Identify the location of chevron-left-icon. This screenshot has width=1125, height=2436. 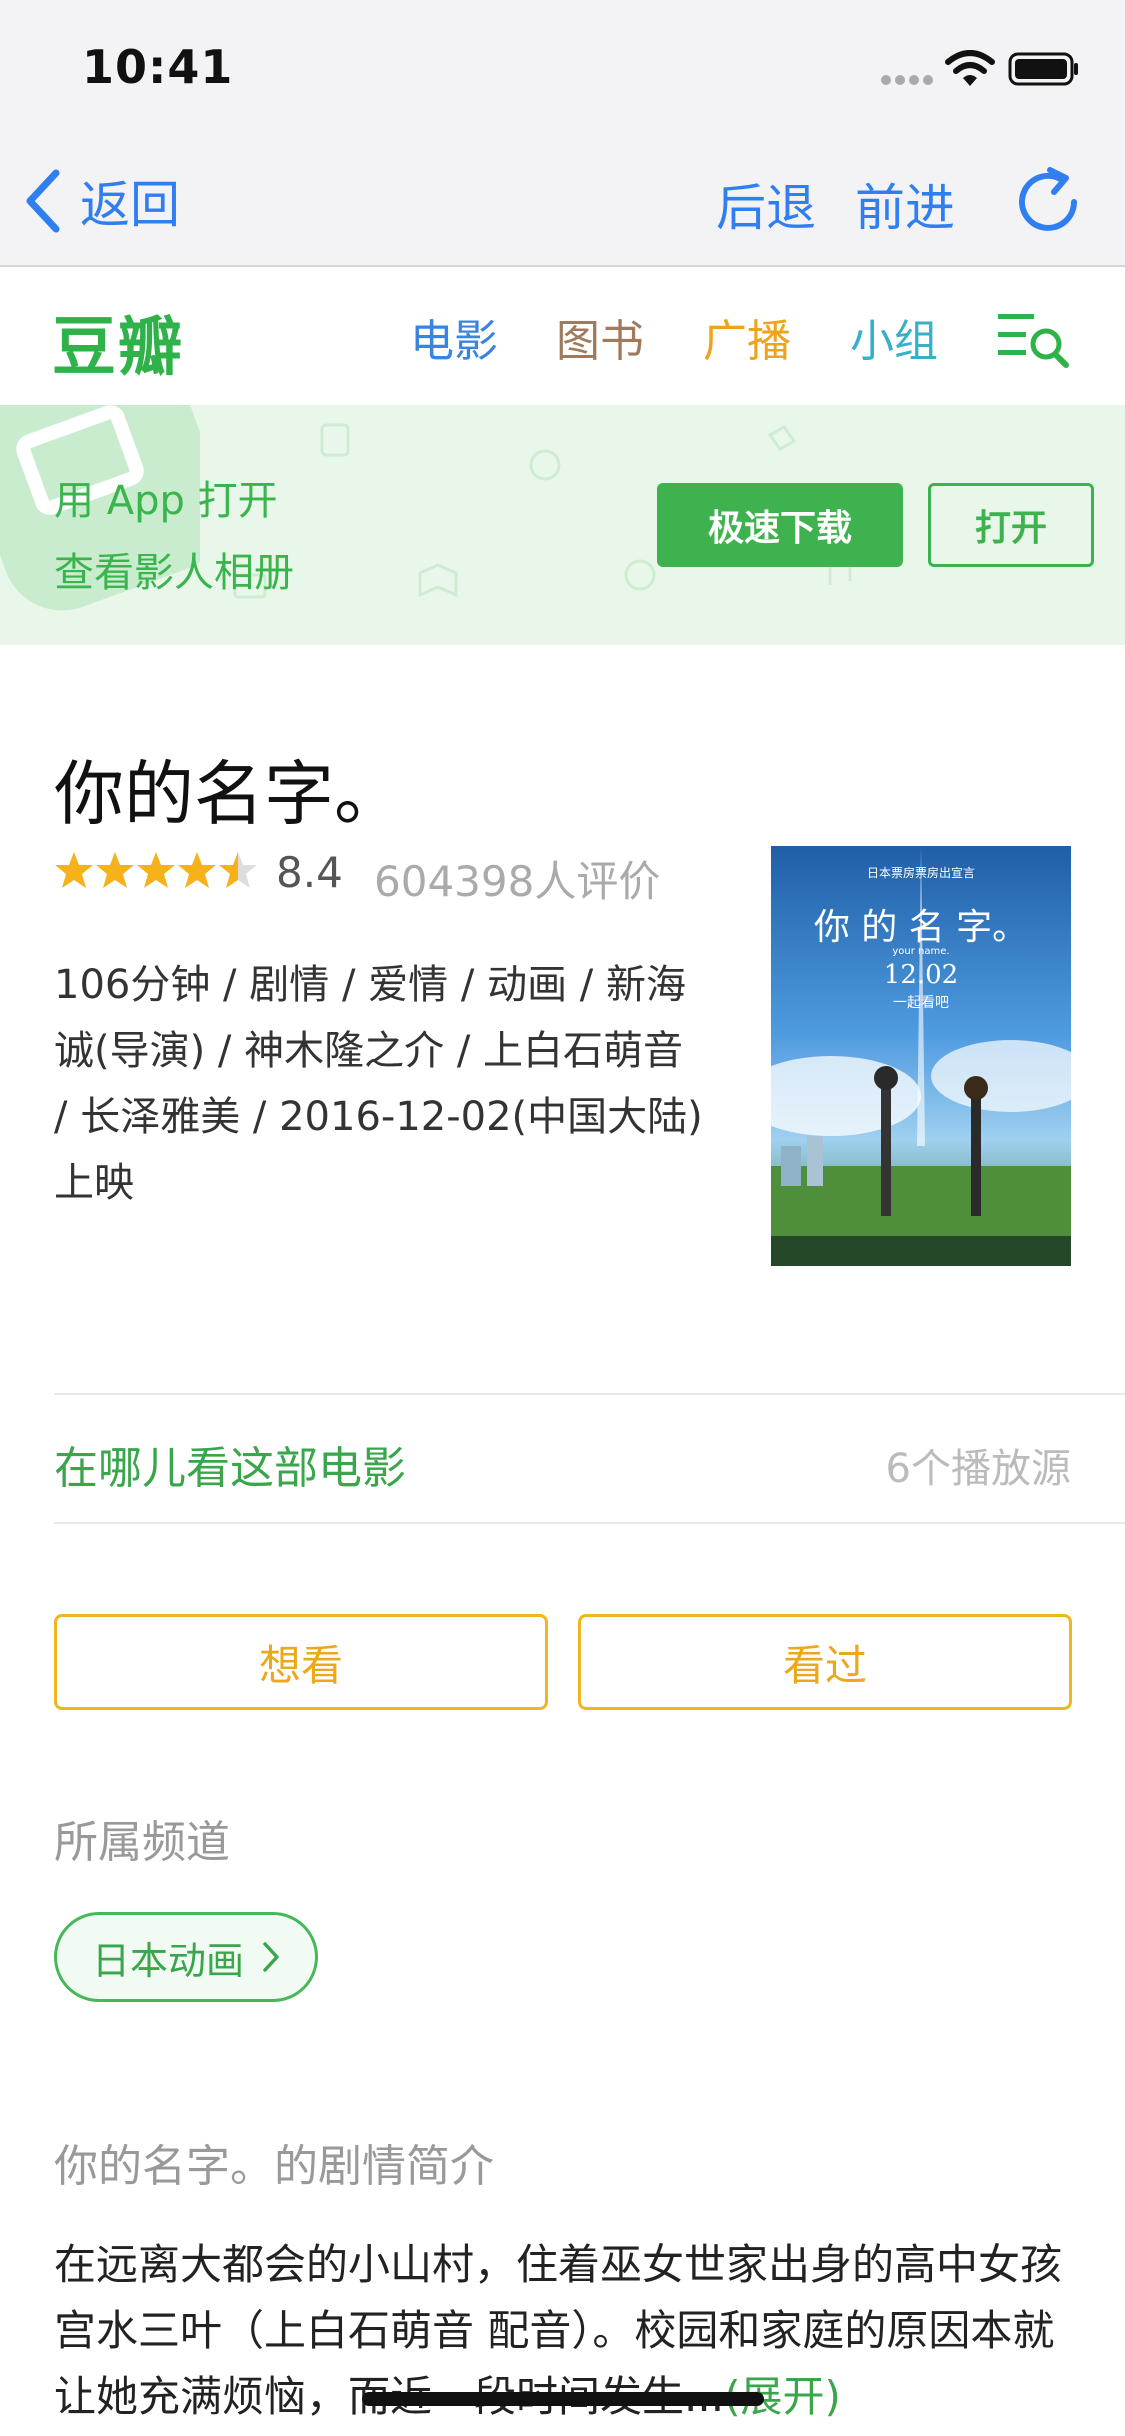
(43, 201).